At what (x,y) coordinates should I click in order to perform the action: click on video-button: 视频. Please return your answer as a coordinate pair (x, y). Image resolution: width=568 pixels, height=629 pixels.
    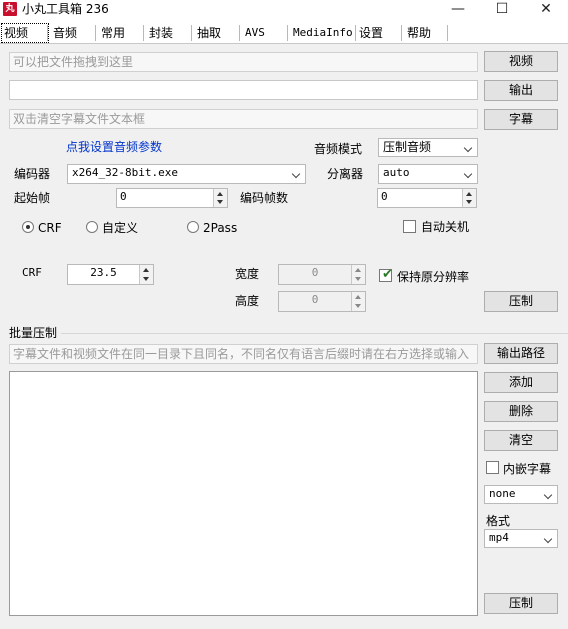
    Looking at the image, I should click on (521, 61).